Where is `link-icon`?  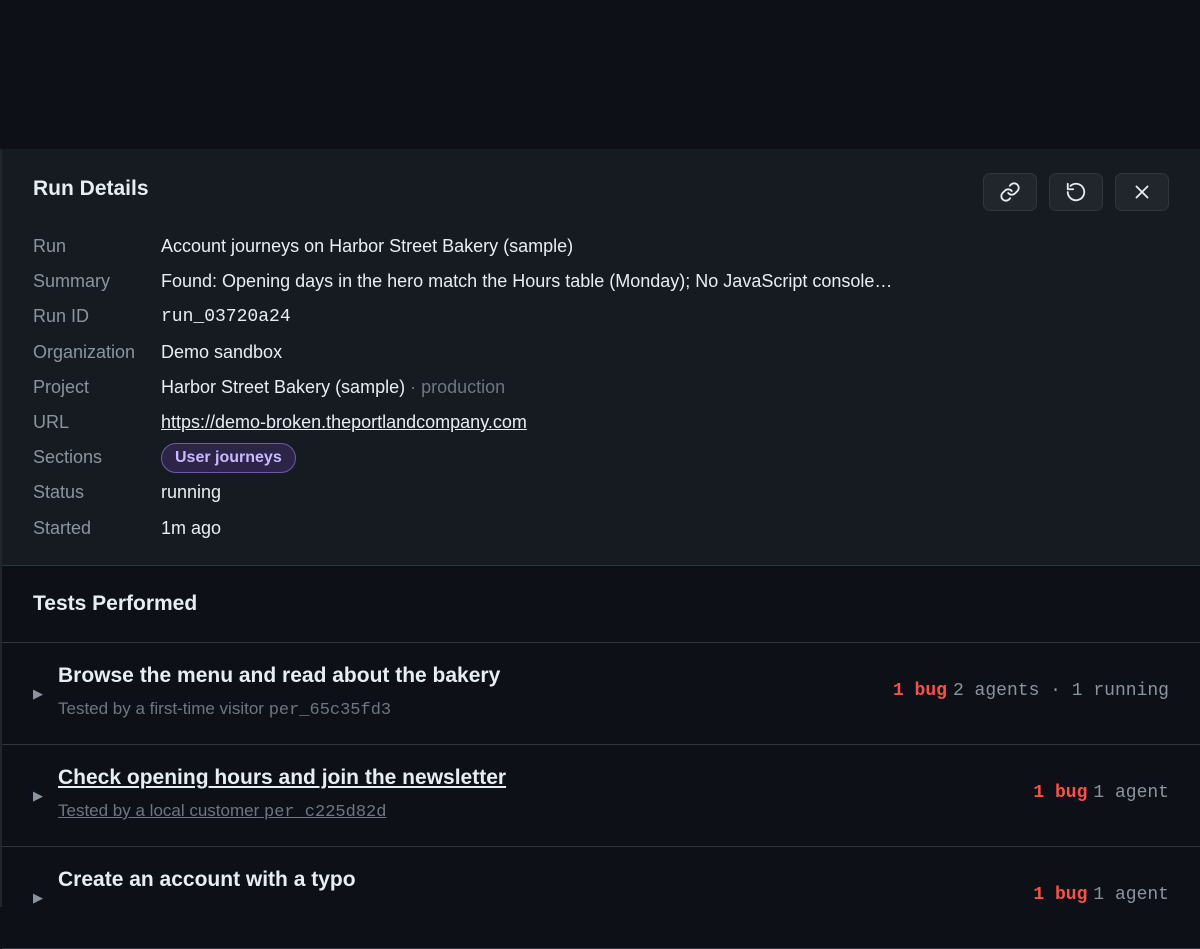
link-icon is located at coordinates (1010, 192).